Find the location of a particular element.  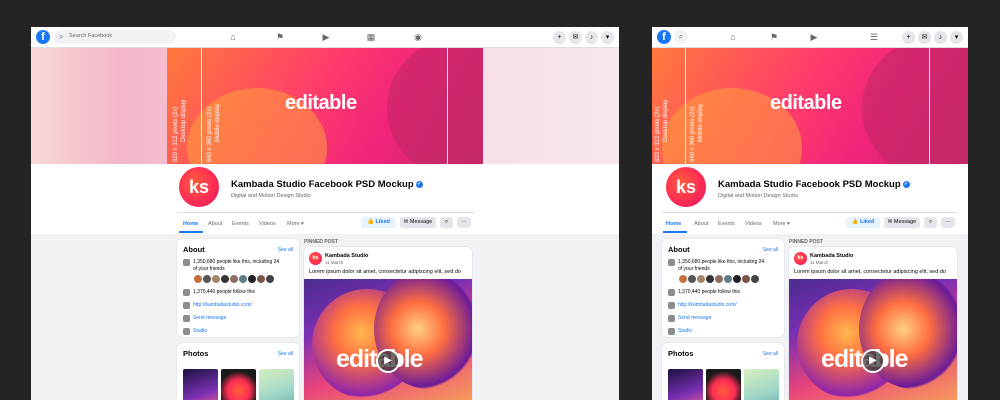

marketplace-icon: ▦ is located at coordinates (371, 37).